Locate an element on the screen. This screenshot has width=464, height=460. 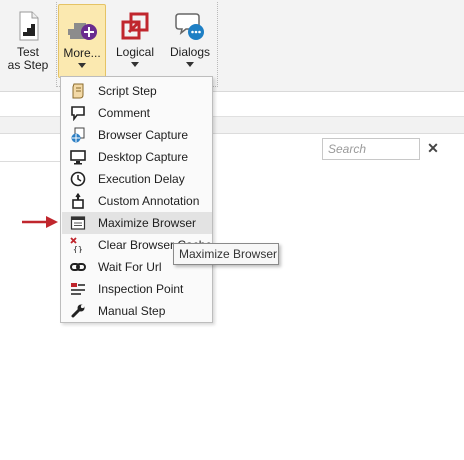
script-step-icon is located at coordinates (78, 91).